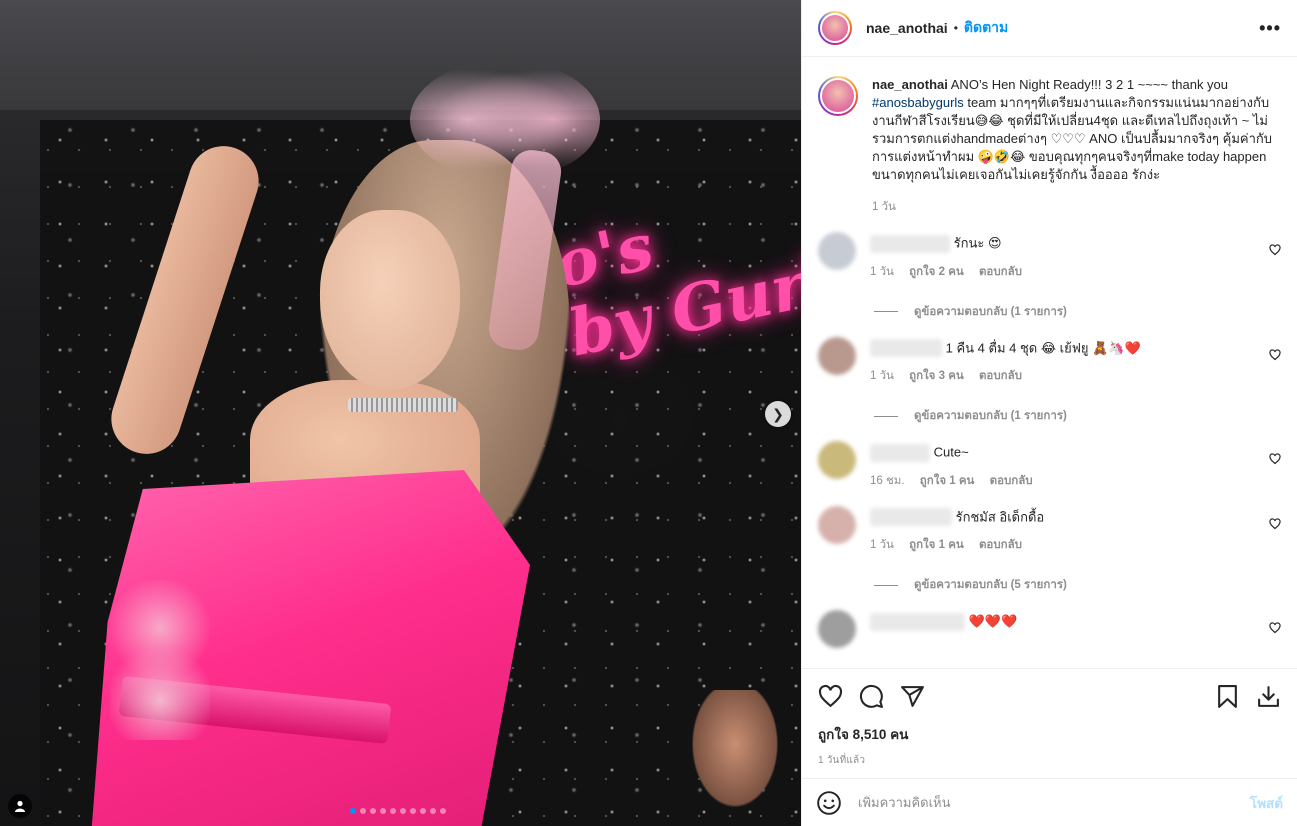 Image resolution: width=1297 pixels, height=826 pixels. What do you see at coordinates (160, 660) in the screenshot?
I see `photo-plush-toys` at bounding box center [160, 660].